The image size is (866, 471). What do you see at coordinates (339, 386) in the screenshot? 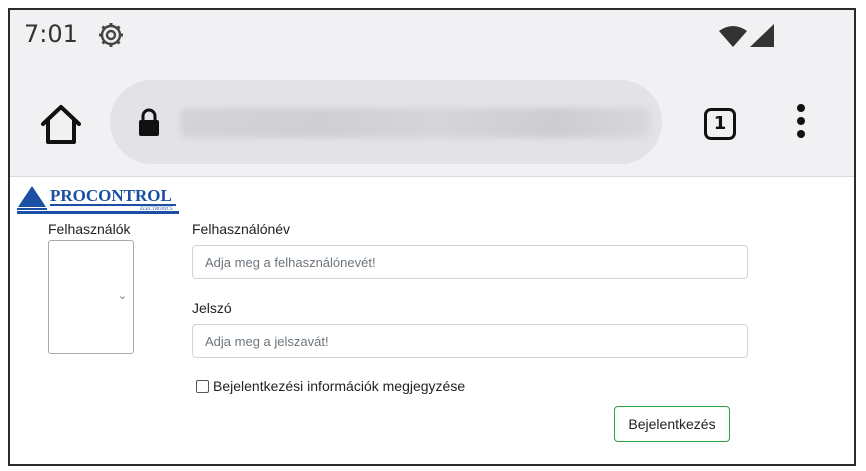
I see `remember-label: Bejelentkezési információk megjegyzése` at bounding box center [339, 386].